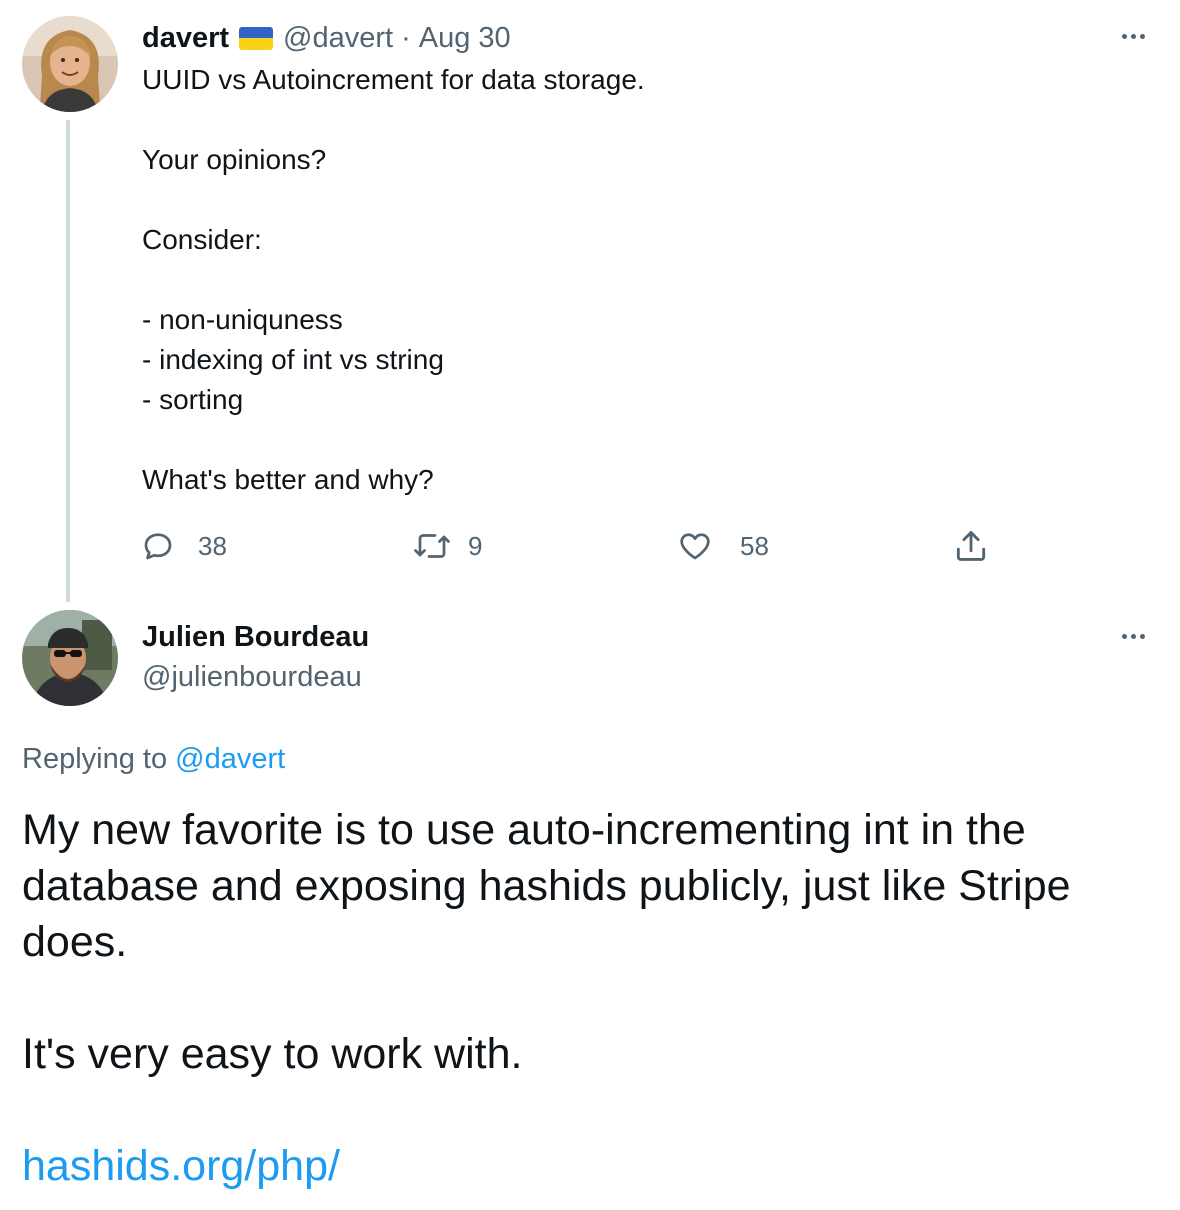 The height and width of the screenshot is (1210, 1180). Describe the element at coordinates (183, 546) in the screenshot. I see `reply-button: 38` at that location.